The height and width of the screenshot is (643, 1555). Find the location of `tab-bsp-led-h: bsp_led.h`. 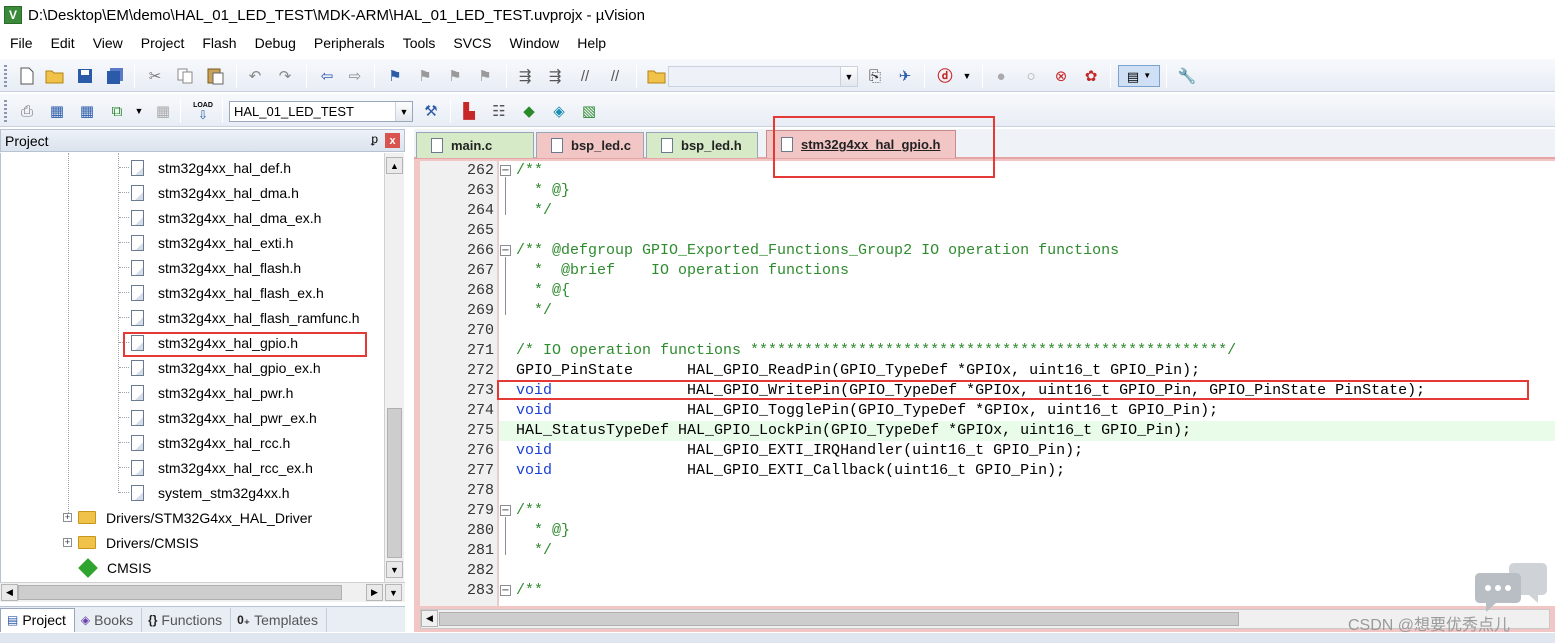

tab-bsp-led-h: bsp_led.h is located at coordinates (702, 145).